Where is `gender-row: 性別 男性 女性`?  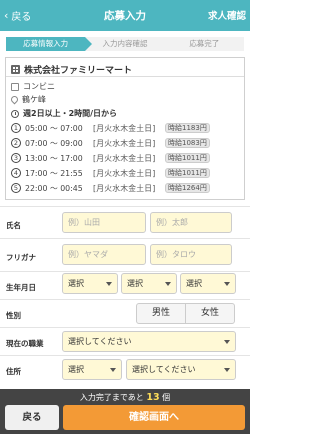
gender-row: 性別 男性 女性 is located at coordinates (125, 313).